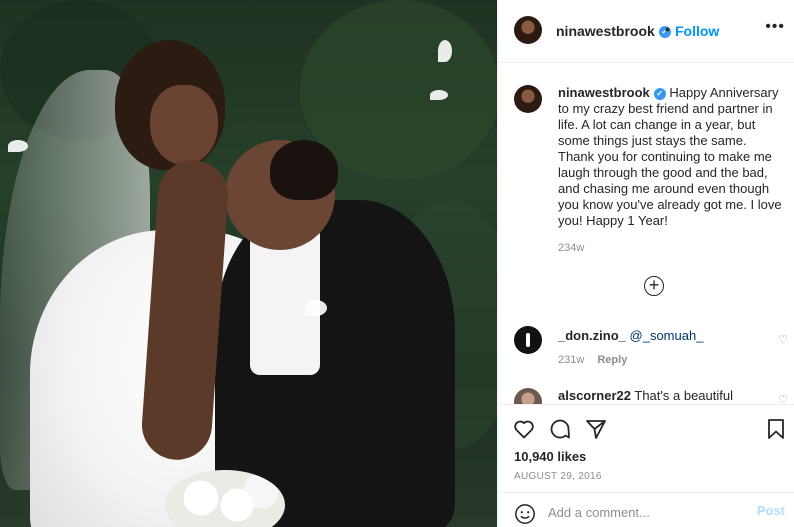  I want to click on share-icon, so click(596, 429).